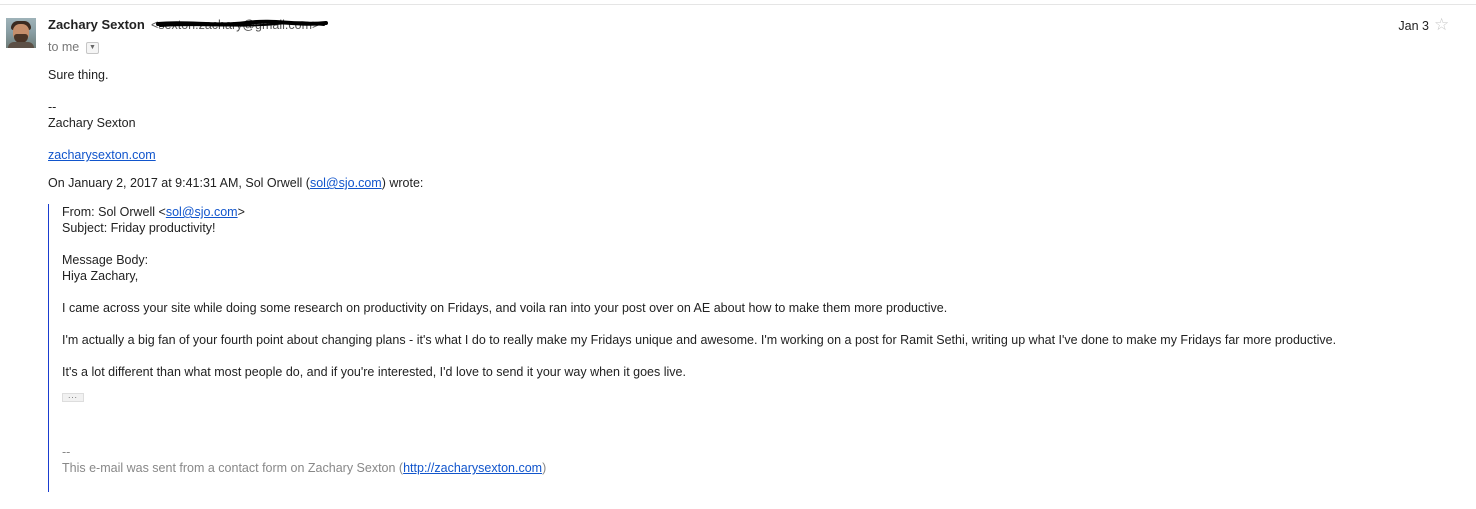 Image resolution: width=1476 pixels, height=509 pixels. What do you see at coordinates (346, 183) in the screenshot?
I see `attribution-email-link: sol@sjo.com` at bounding box center [346, 183].